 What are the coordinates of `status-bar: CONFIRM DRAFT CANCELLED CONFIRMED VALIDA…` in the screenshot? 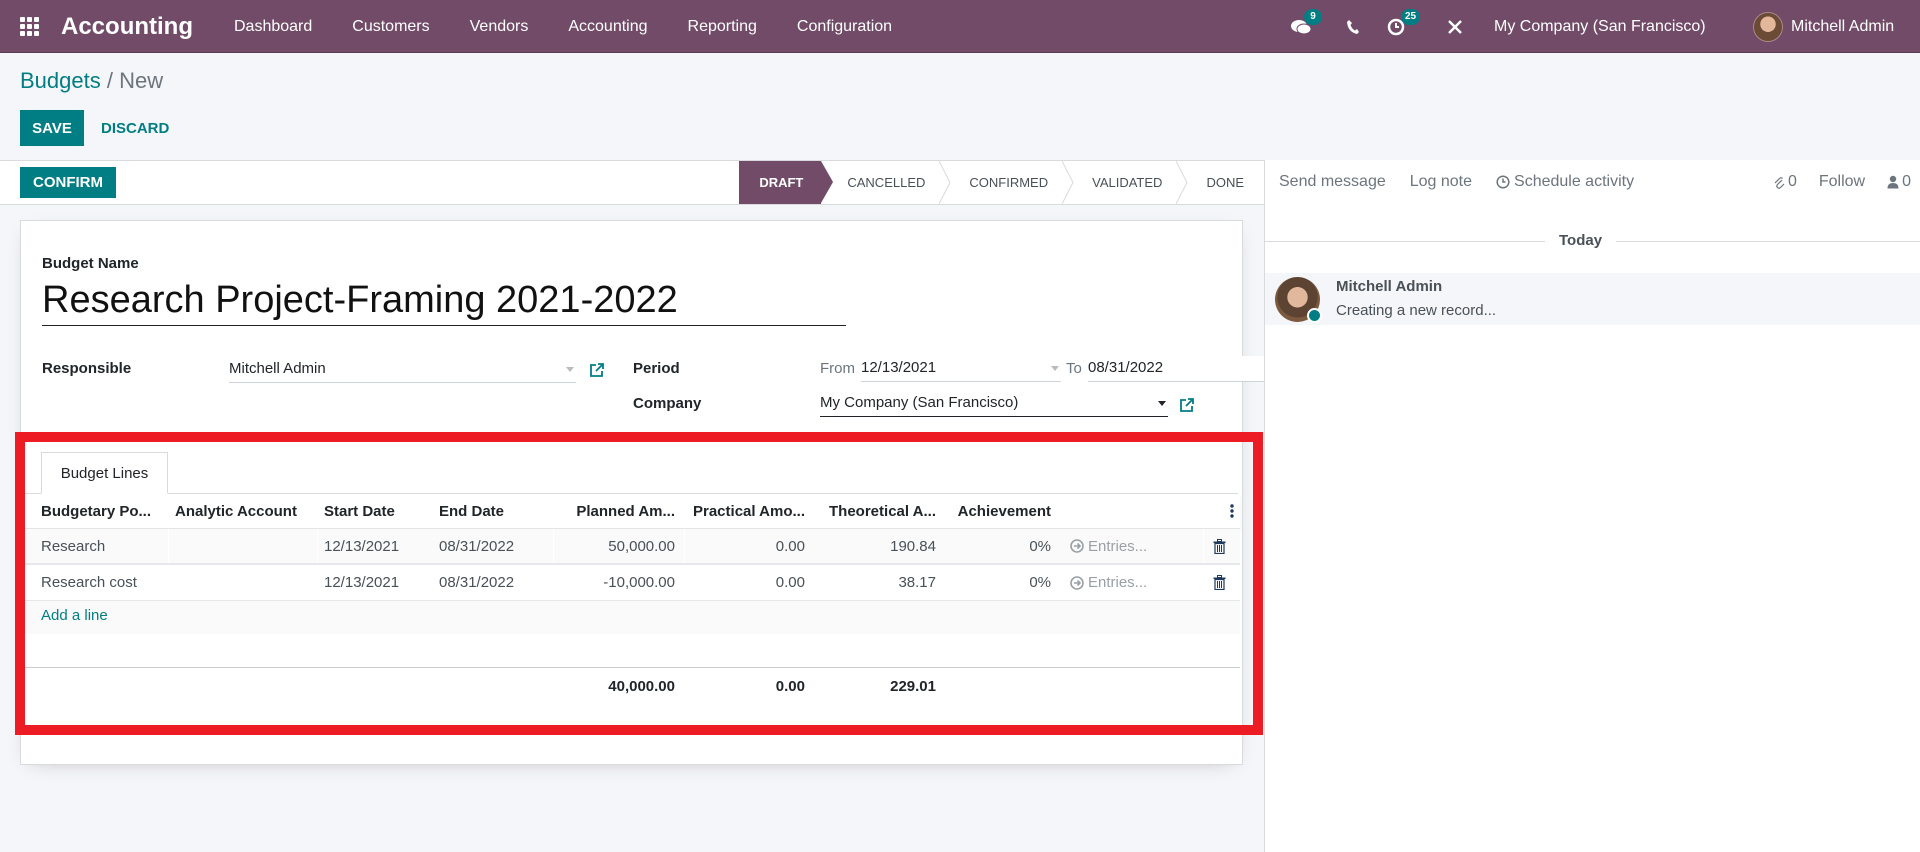 It's located at (632, 182).